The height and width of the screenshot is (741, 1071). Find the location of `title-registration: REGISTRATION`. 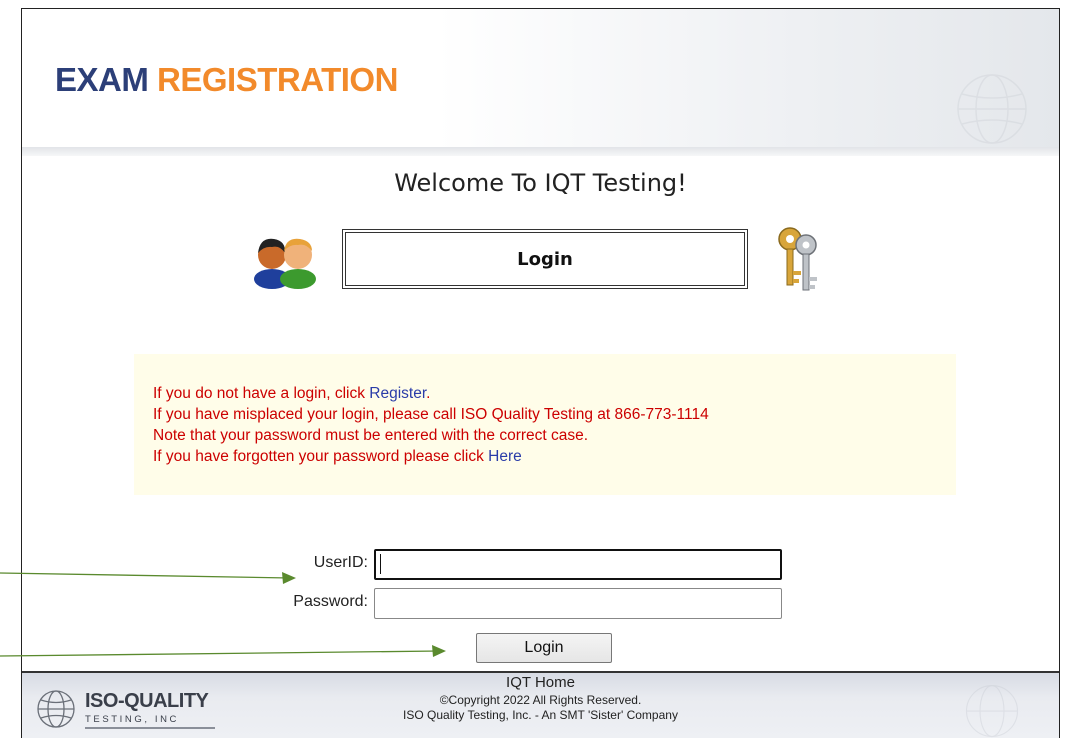

title-registration: REGISTRATION is located at coordinates (277, 79).